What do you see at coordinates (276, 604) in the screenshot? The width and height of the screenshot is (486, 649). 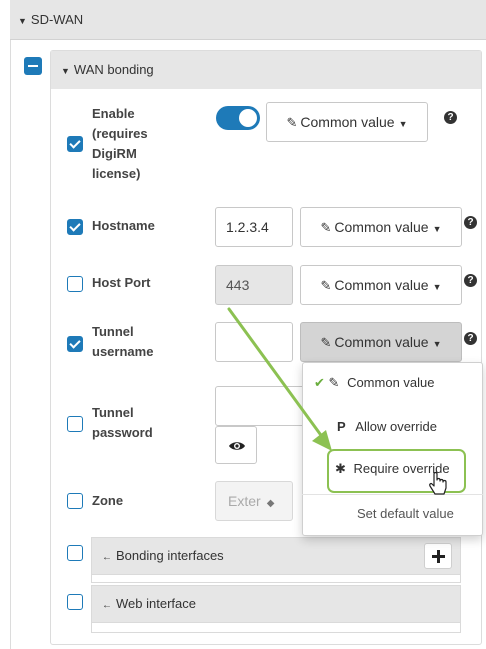 I see `web-interface-header: ← Web interface` at bounding box center [276, 604].